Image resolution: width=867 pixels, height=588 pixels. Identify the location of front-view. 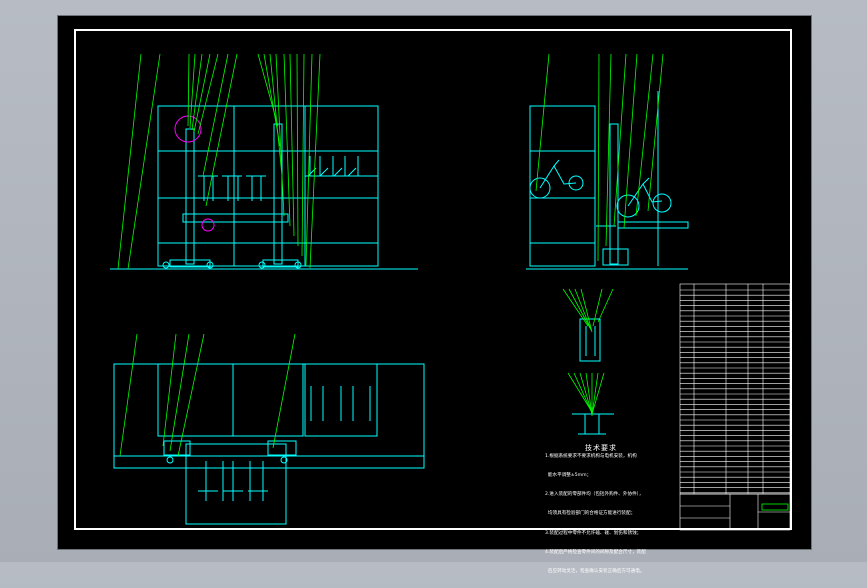
(264, 187).